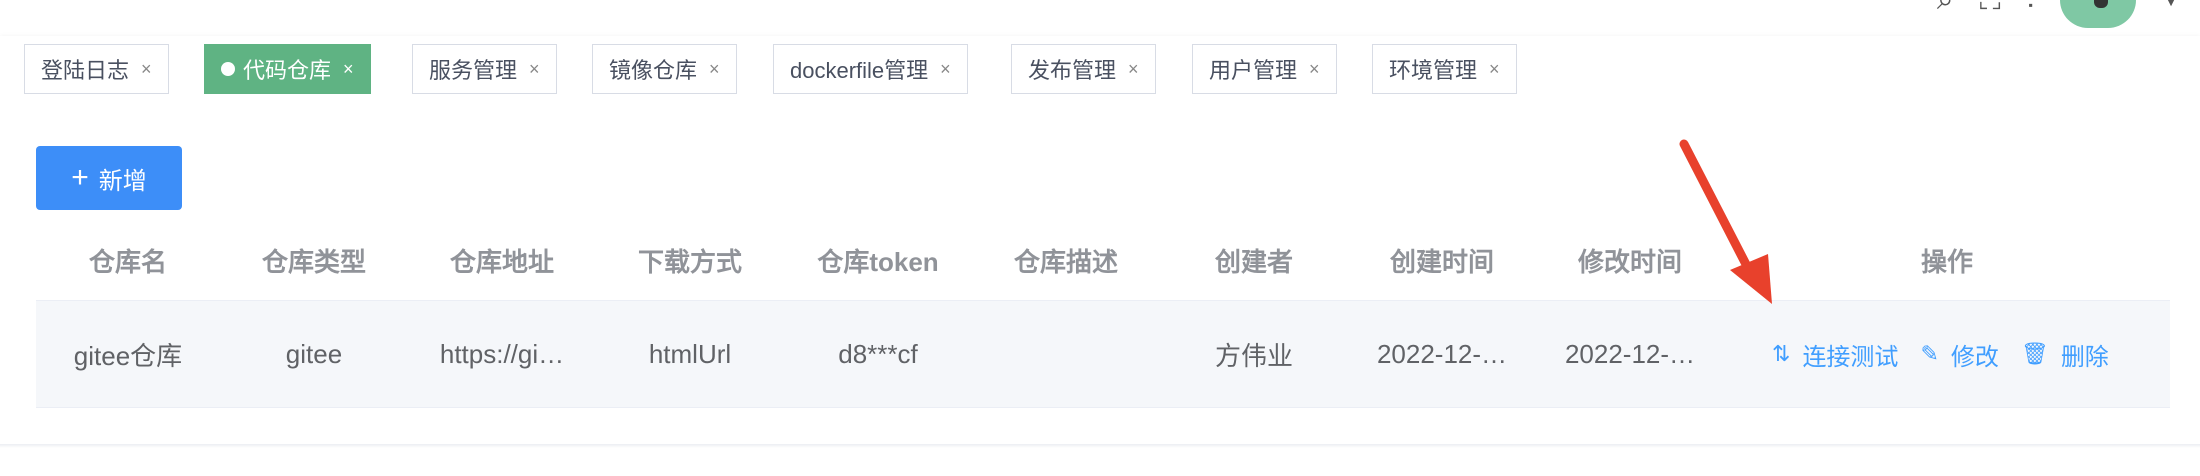 The height and width of the screenshot is (476, 2200). I want to click on col-header-download: 下载方式, so click(689, 261).